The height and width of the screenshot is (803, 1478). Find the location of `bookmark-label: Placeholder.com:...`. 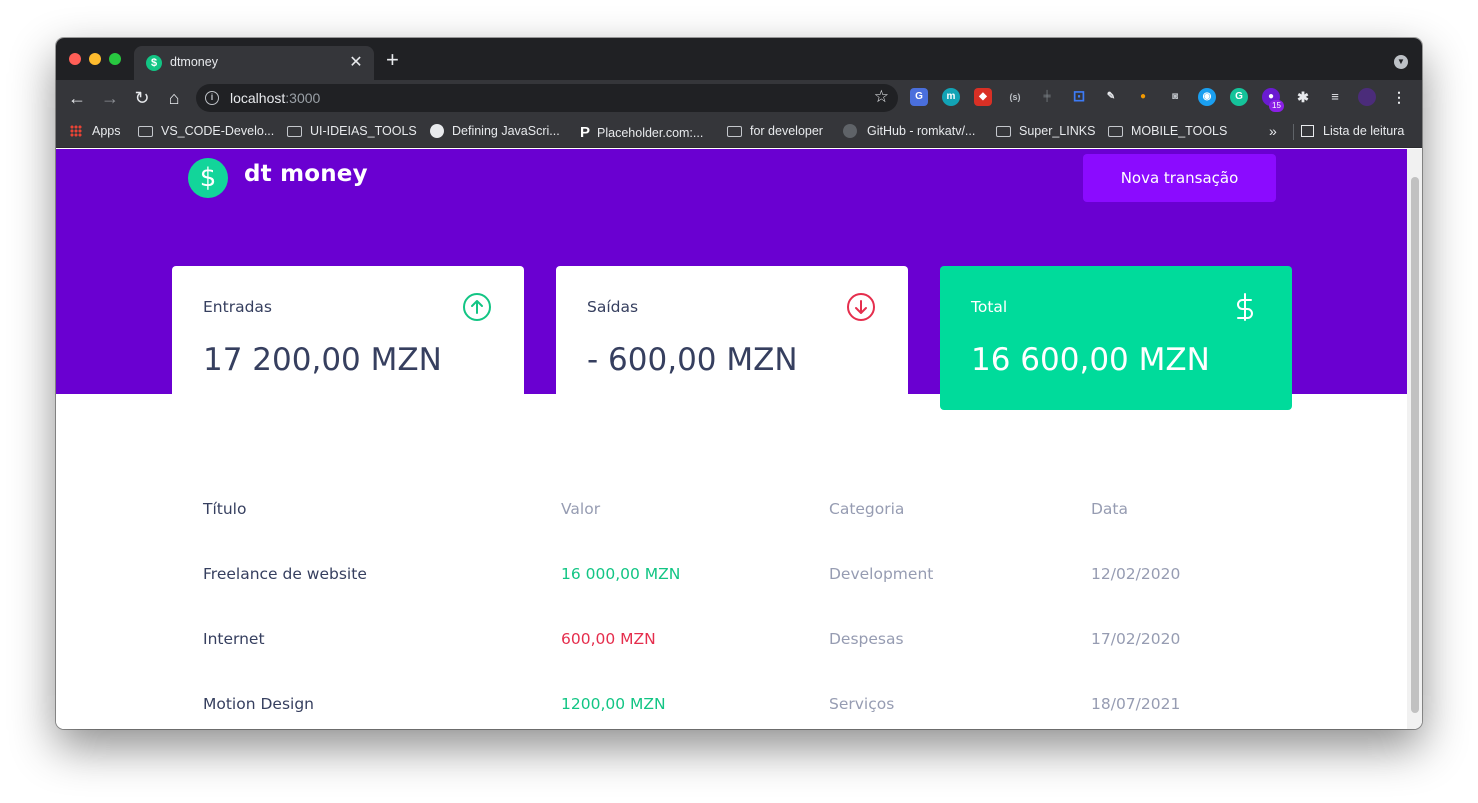

bookmark-label: Placeholder.com:... is located at coordinates (650, 132).